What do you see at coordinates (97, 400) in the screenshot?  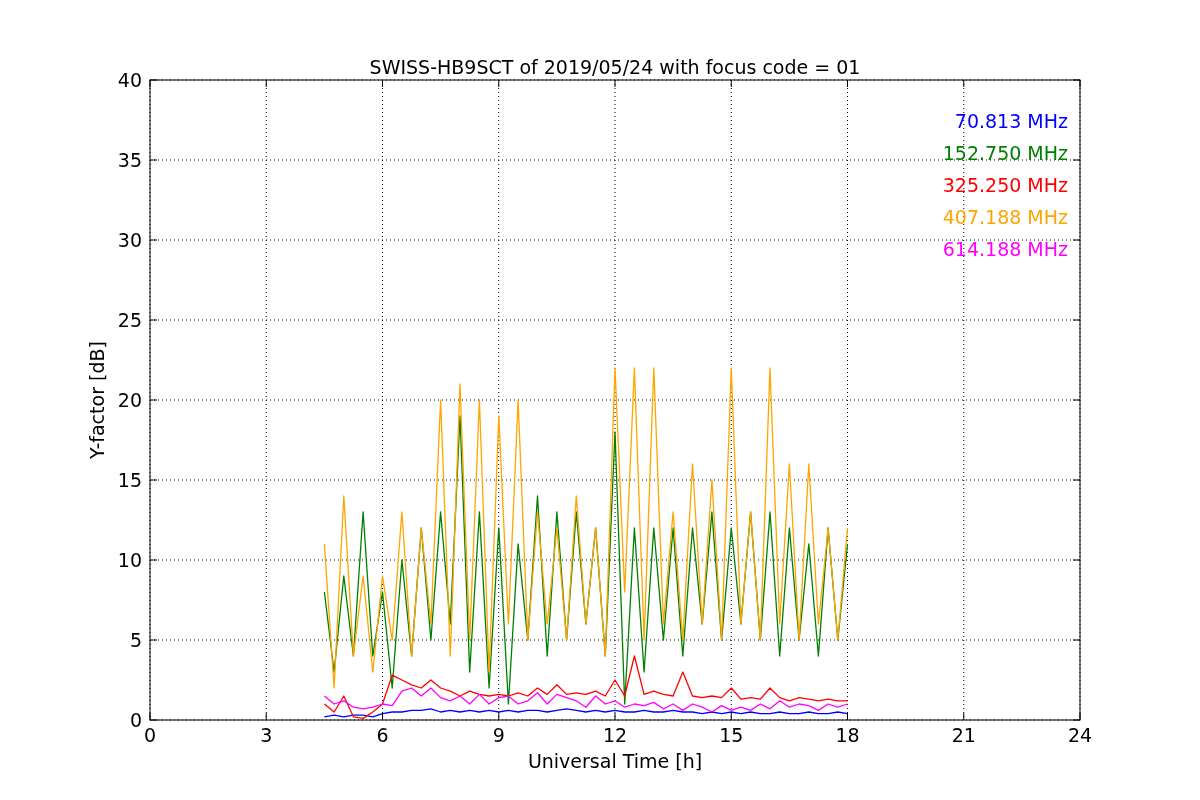 I see `y-axis-label: Y-factor [dB]` at bounding box center [97, 400].